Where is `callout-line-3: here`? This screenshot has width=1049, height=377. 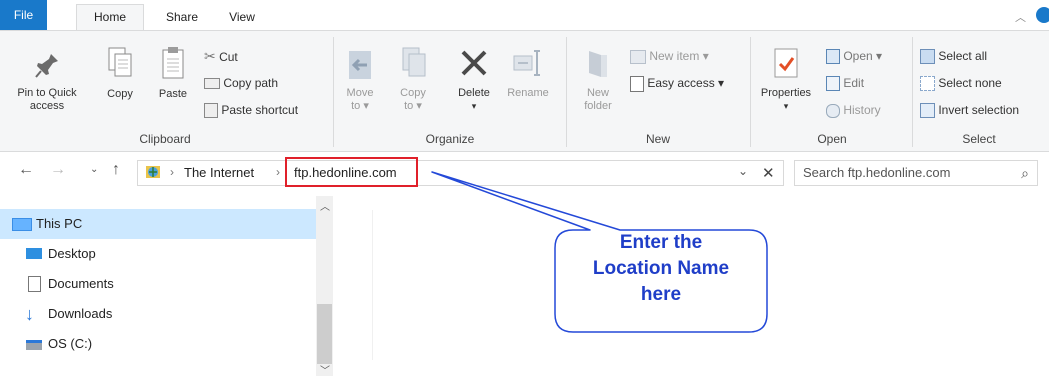
callout-line-3: here is located at coordinates (661, 294).